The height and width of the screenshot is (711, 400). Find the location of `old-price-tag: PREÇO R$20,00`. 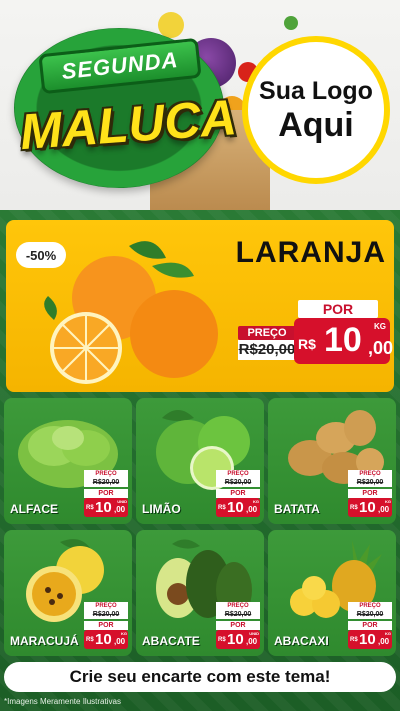

old-price-tag: PREÇO R$20,00 is located at coordinates (267, 344).